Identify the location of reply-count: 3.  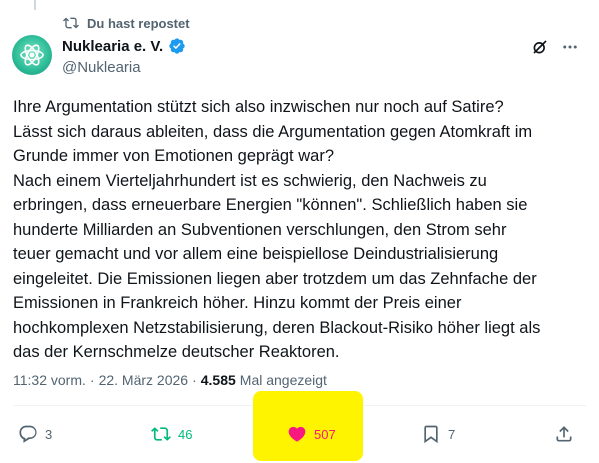
(49, 434).